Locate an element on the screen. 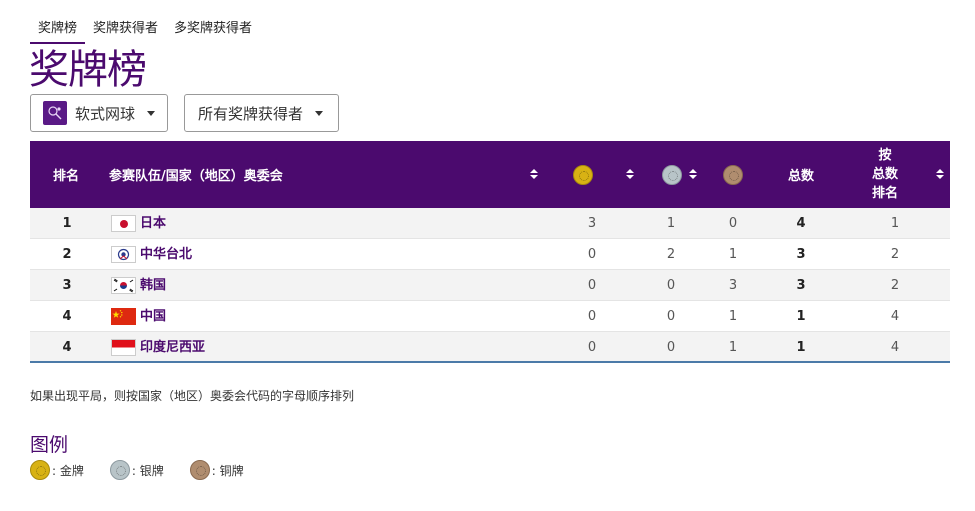 The height and width of the screenshot is (511, 975). table-header: 排名 参赛队伍/国家（地区）奥委会 总数 按 总数 排名 is located at coordinates (490, 174).